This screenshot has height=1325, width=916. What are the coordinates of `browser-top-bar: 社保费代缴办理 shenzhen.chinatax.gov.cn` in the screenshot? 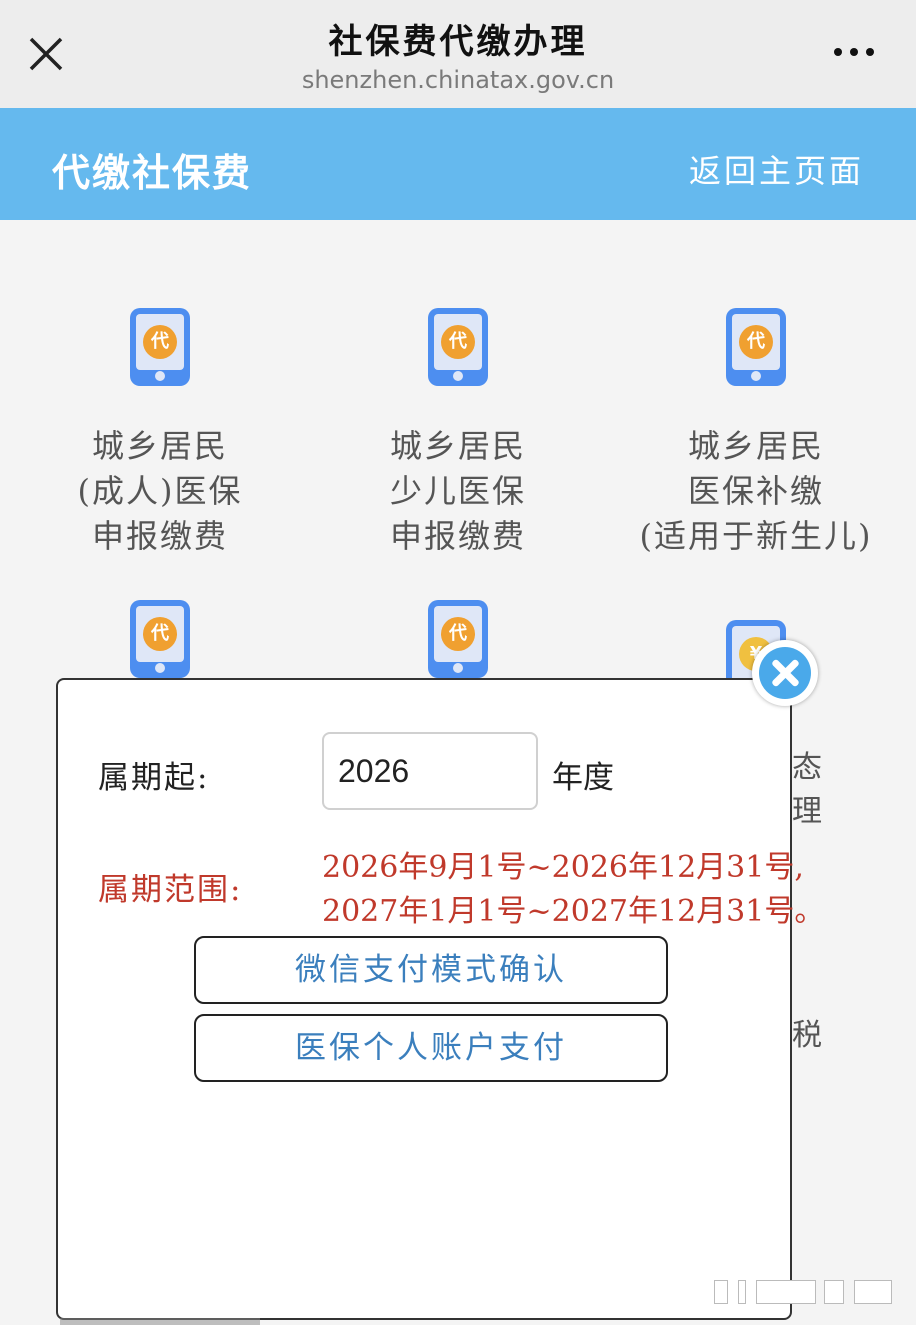 It's located at (458, 54).